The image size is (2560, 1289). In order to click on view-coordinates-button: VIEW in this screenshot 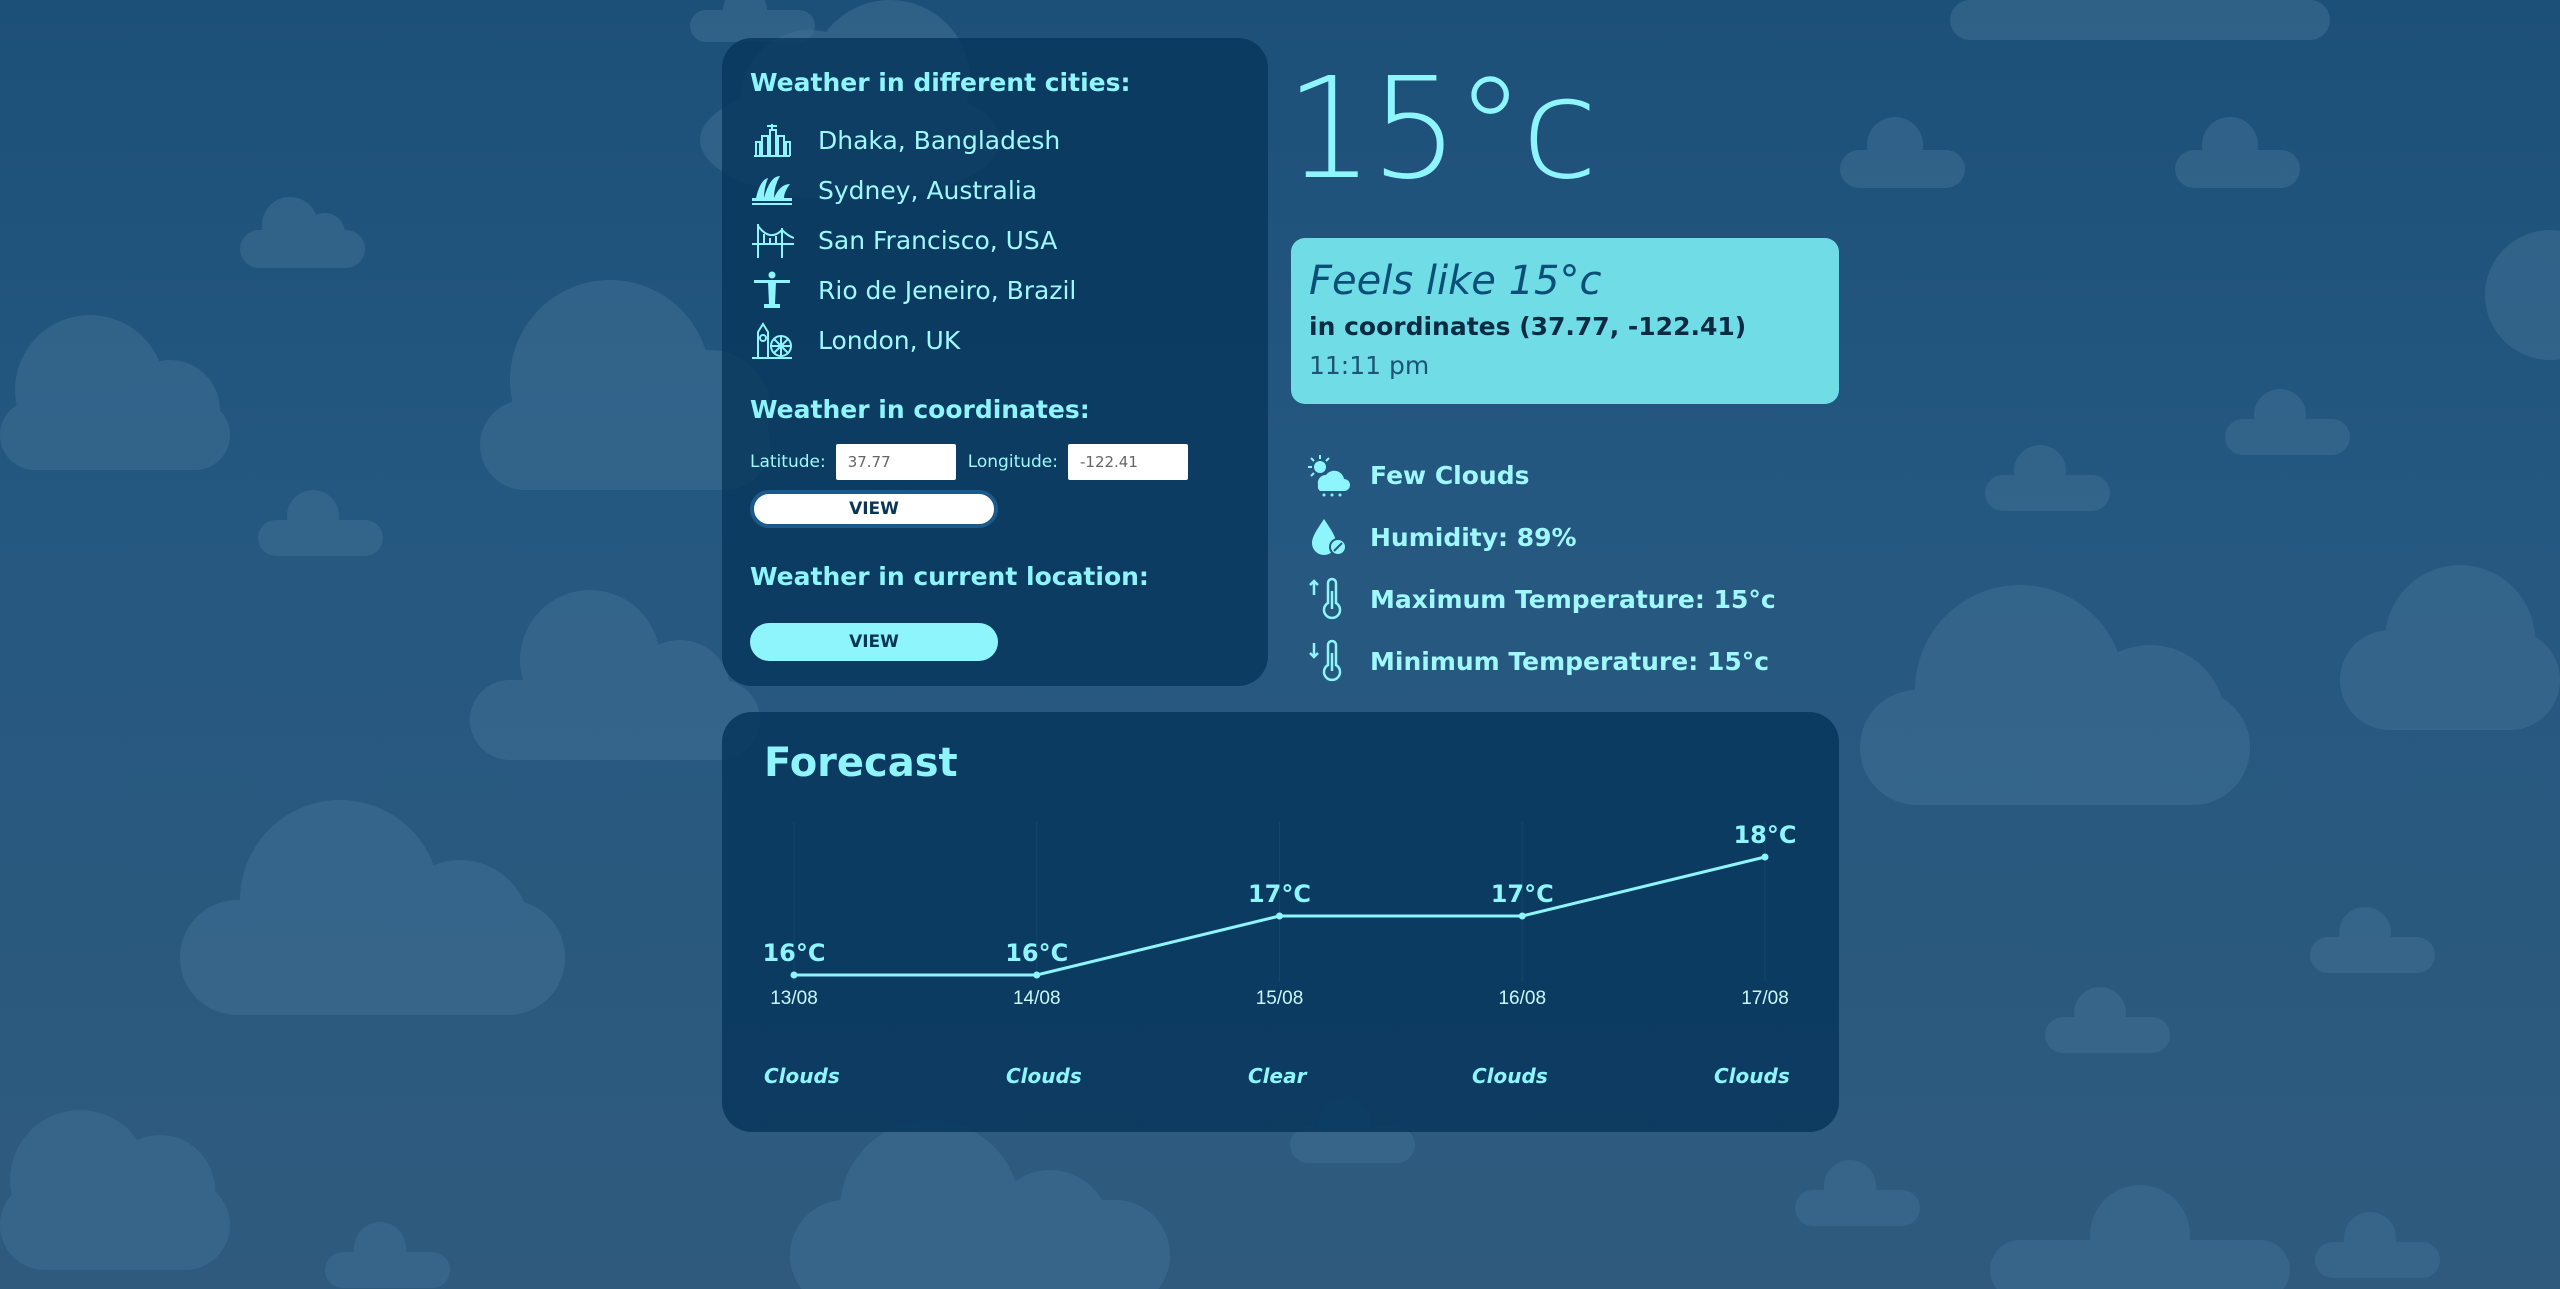, I will do `click(874, 509)`.